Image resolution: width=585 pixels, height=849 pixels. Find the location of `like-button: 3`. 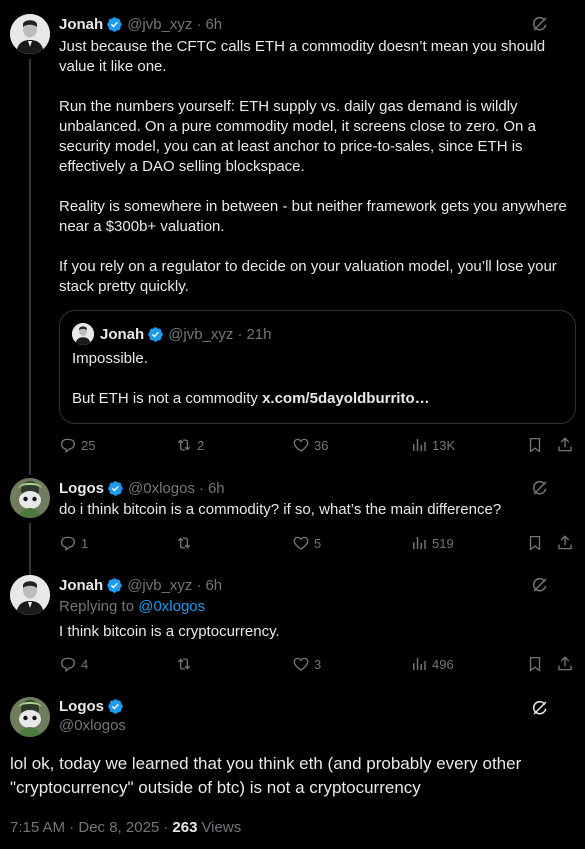

like-button: 3 is located at coordinates (306, 664).